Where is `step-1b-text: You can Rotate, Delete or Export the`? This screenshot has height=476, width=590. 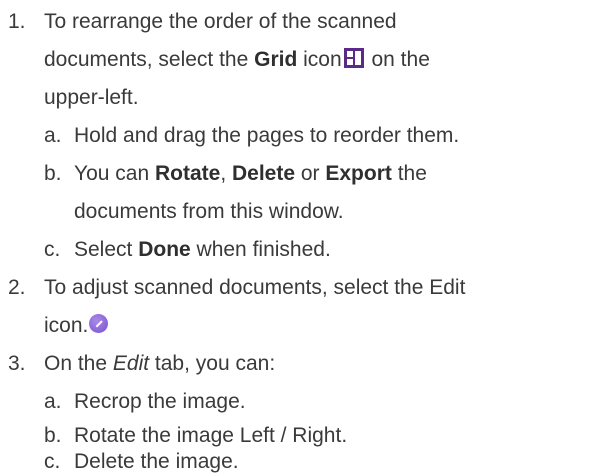 step-1b-text: You can Rotate, Delete or Export the is located at coordinates (250, 174).